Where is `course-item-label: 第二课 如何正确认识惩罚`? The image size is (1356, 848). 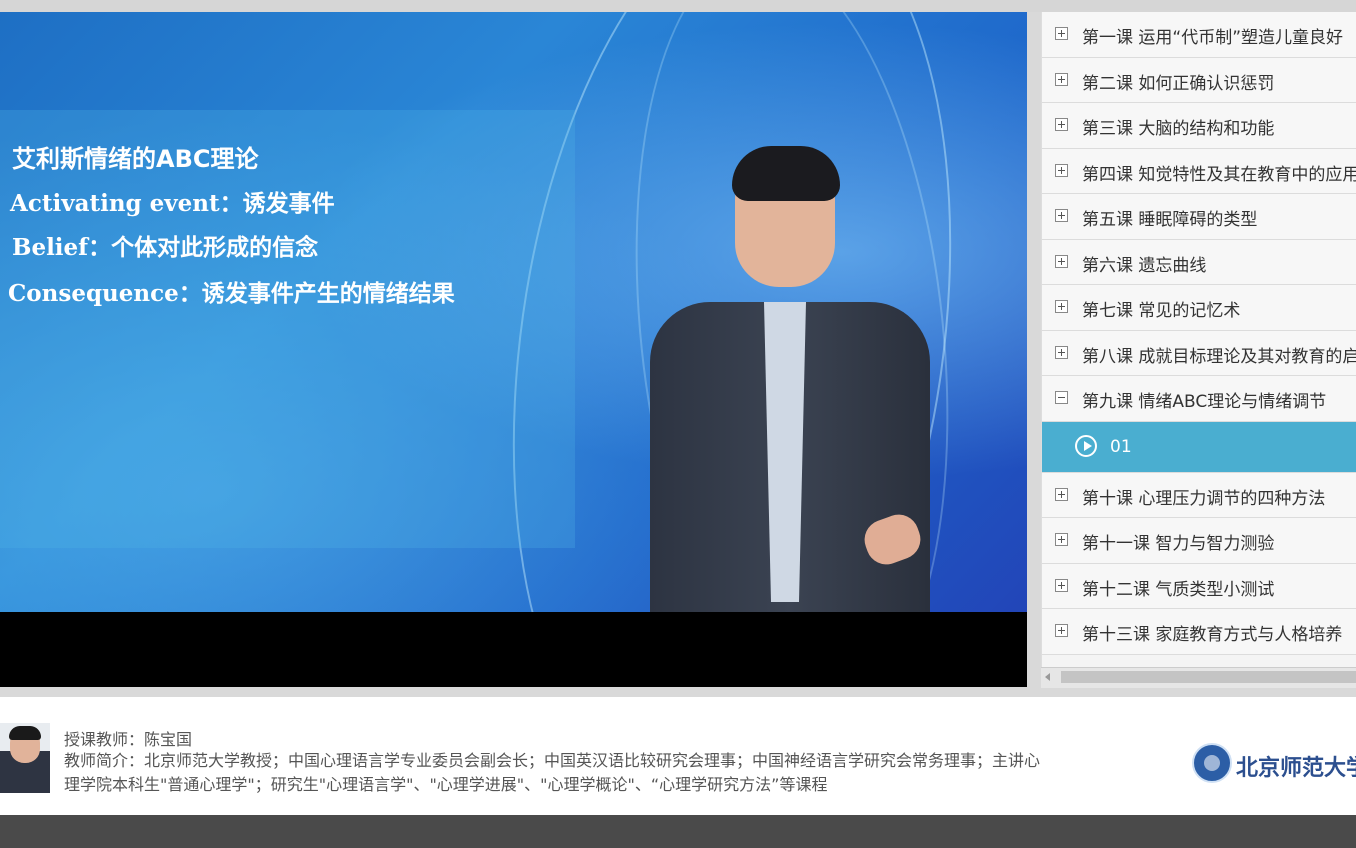
course-item-label: 第二课 如何正确认识惩罚 is located at coordinates (1178, 83).